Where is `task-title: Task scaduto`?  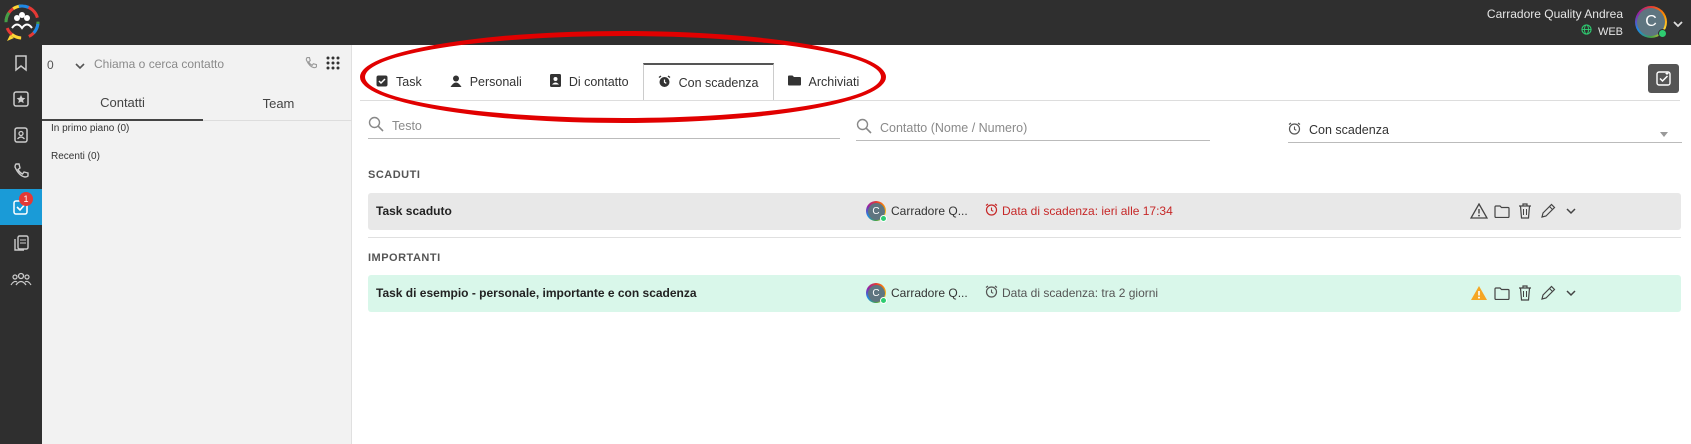
task-title: Task scaduto is located at coordinates (414, 211).